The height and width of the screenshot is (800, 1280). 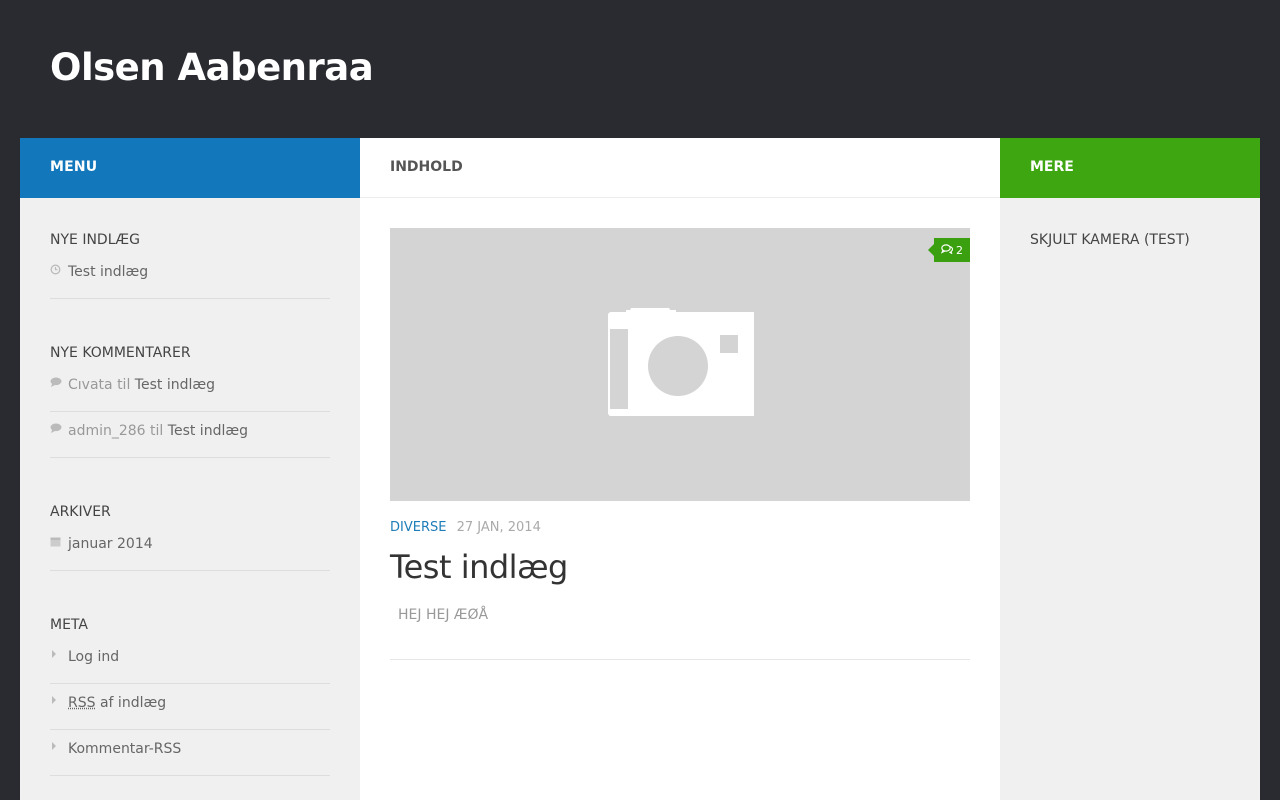 I want to click on widget-hidden-camera: SKJULT KAMERA (TEST), so click(x=1130, y=223).